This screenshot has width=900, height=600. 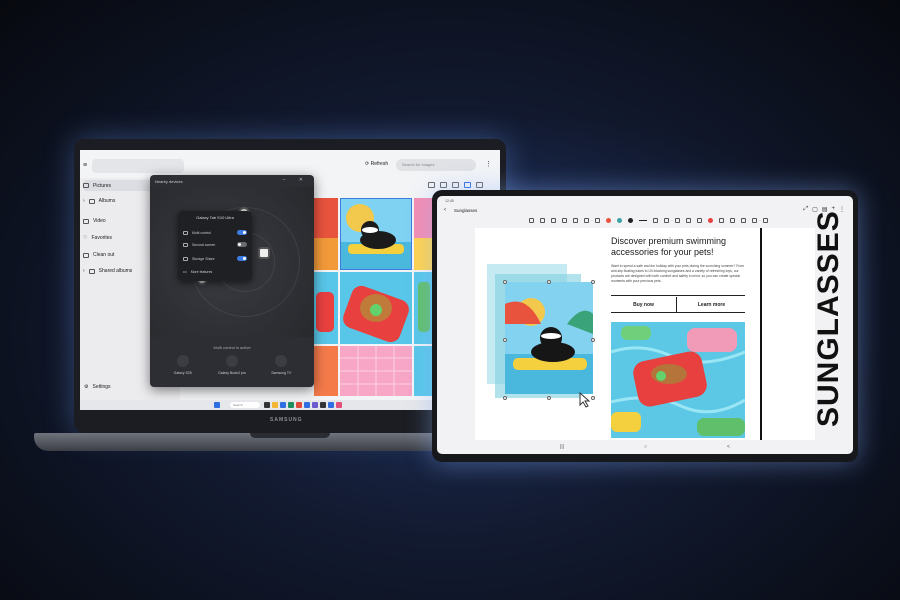 I want to click on sidebar-item-favorites: ♡ Favorites, so click(x=97, y=238).